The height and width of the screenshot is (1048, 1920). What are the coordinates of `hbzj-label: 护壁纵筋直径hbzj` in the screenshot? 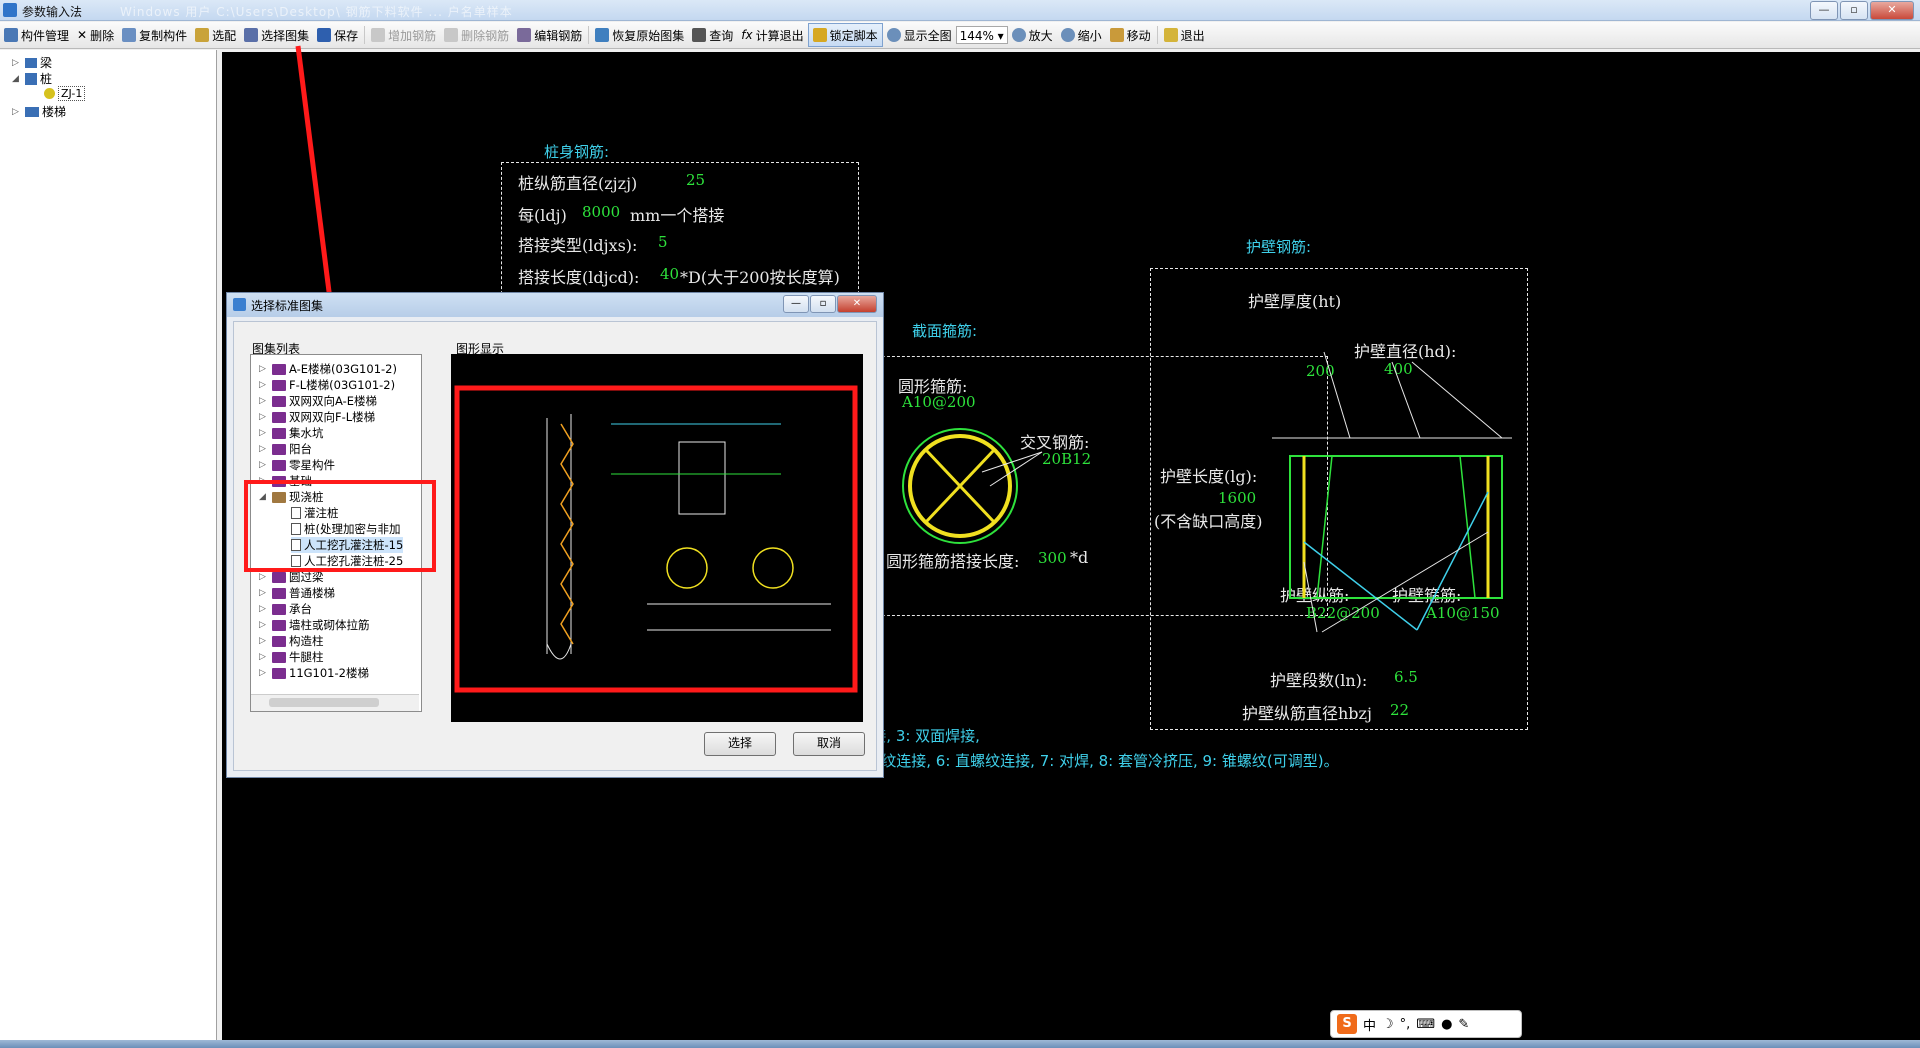 It's located at (1307, 713).